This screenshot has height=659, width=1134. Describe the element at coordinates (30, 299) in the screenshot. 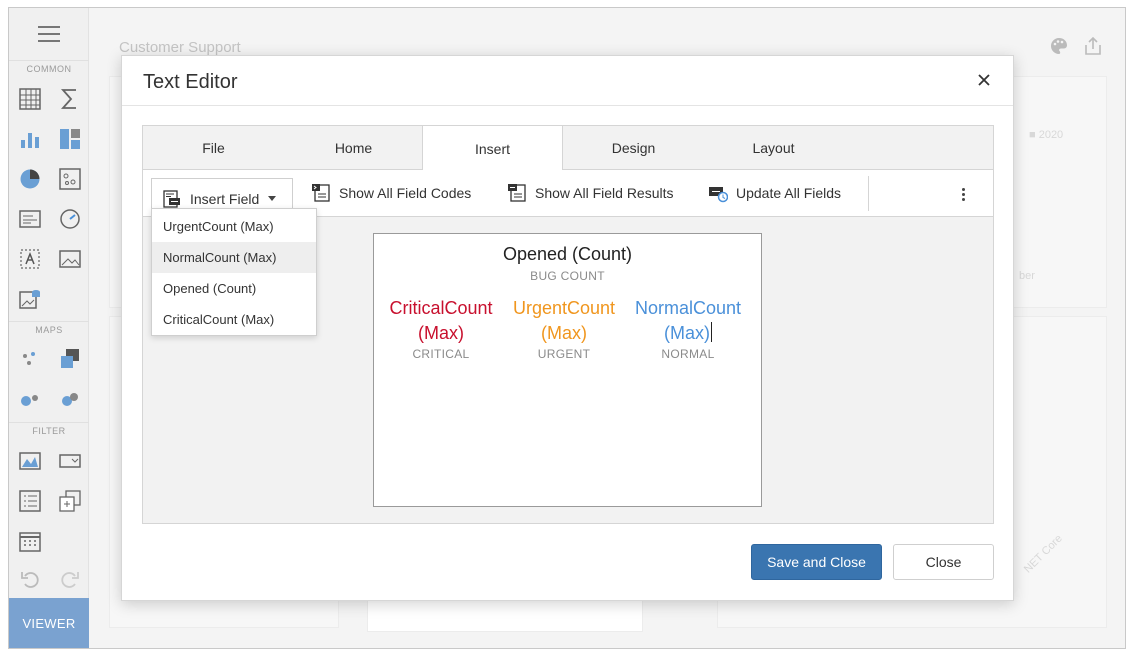

I see `bound-image-icon` at that location.